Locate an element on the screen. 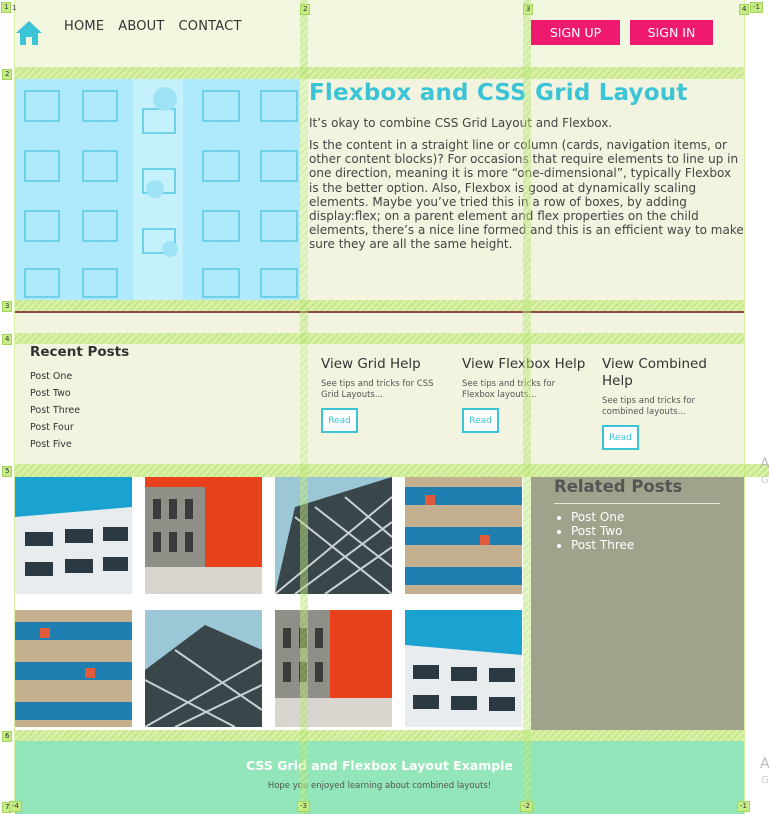 The image size is (769, 814). grid-number: 6 is located at coordinates (7, 736).